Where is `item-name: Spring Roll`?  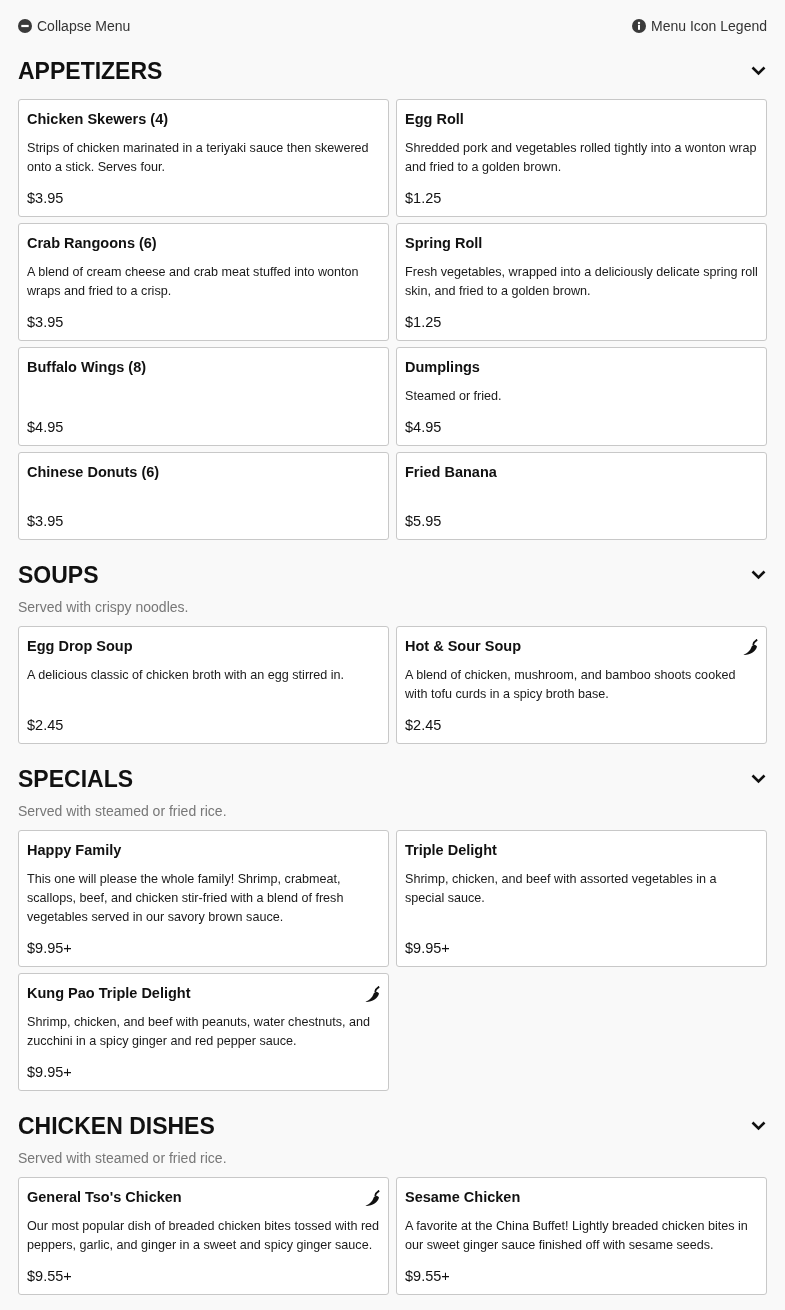 item-name: Spring Roll is located at coordinates (444, 243).